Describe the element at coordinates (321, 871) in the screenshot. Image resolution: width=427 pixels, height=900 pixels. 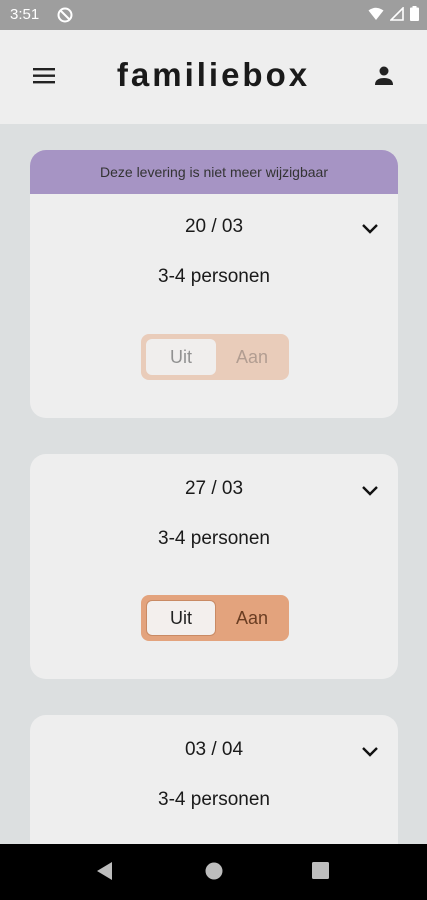
I see `recents-icon` at that location.